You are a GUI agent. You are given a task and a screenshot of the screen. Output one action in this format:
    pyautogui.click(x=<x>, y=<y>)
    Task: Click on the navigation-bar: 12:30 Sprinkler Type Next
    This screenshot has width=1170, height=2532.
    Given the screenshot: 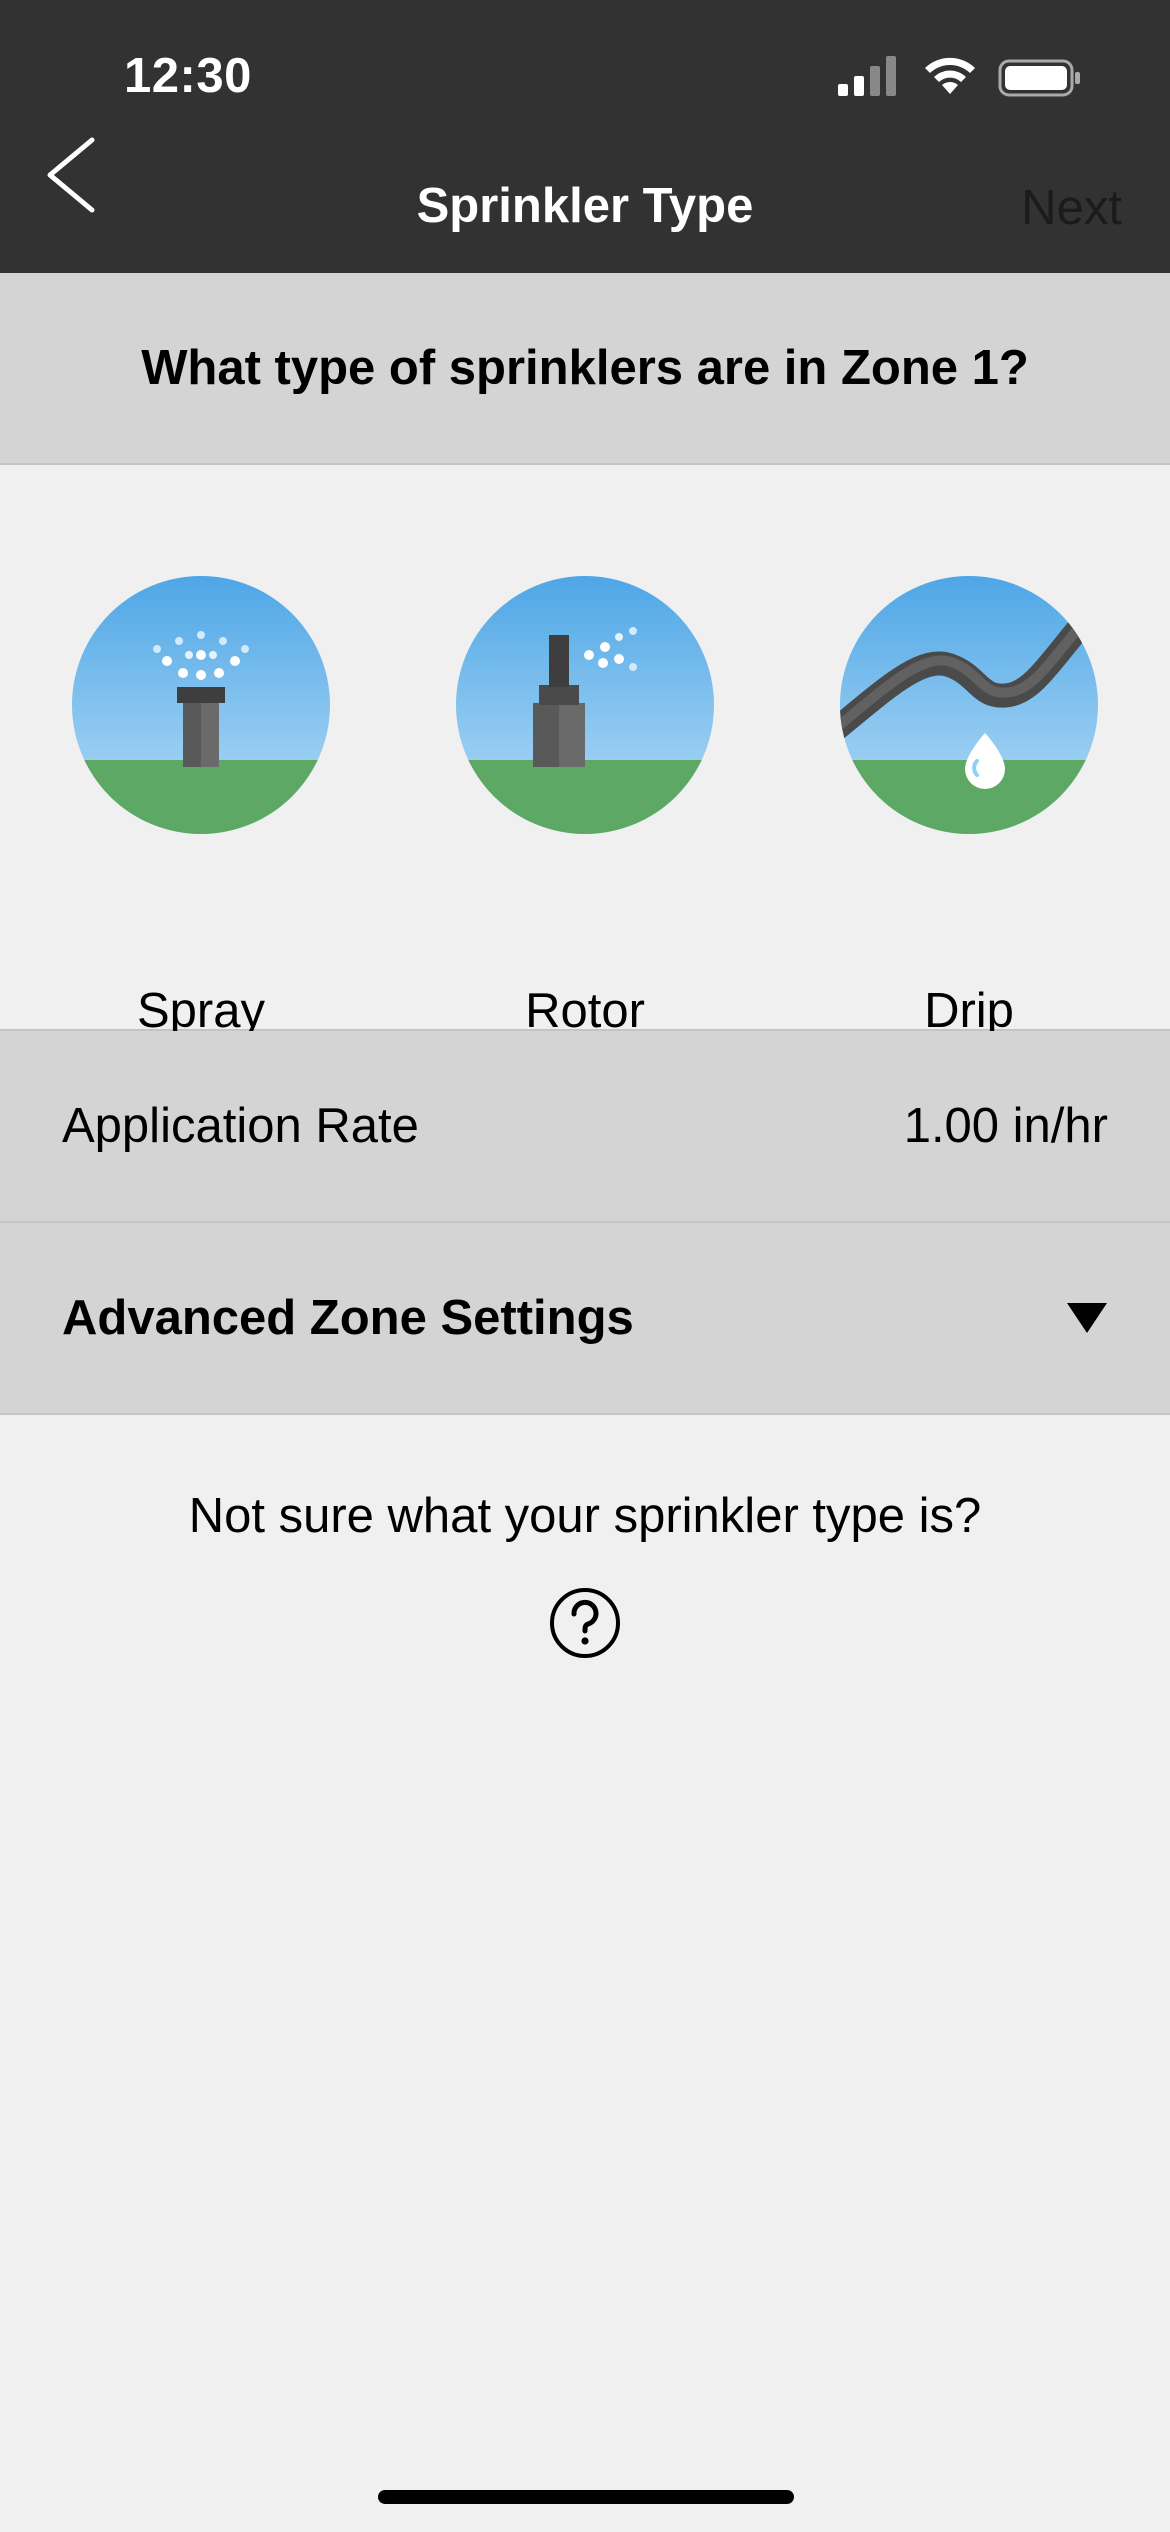 What is the action you would take?
    pyautogui.click(x=585, y=136)
    